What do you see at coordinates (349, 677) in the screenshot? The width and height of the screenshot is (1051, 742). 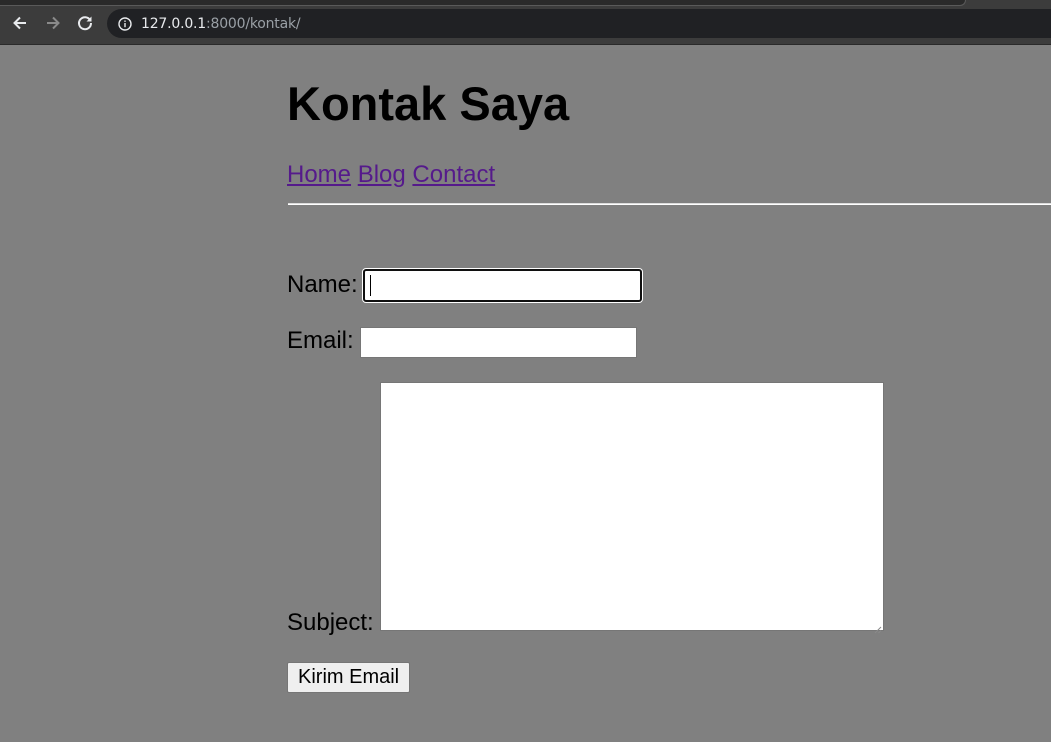 I see `send-email-button: Kirim Email` at bounding box center [349, 677].